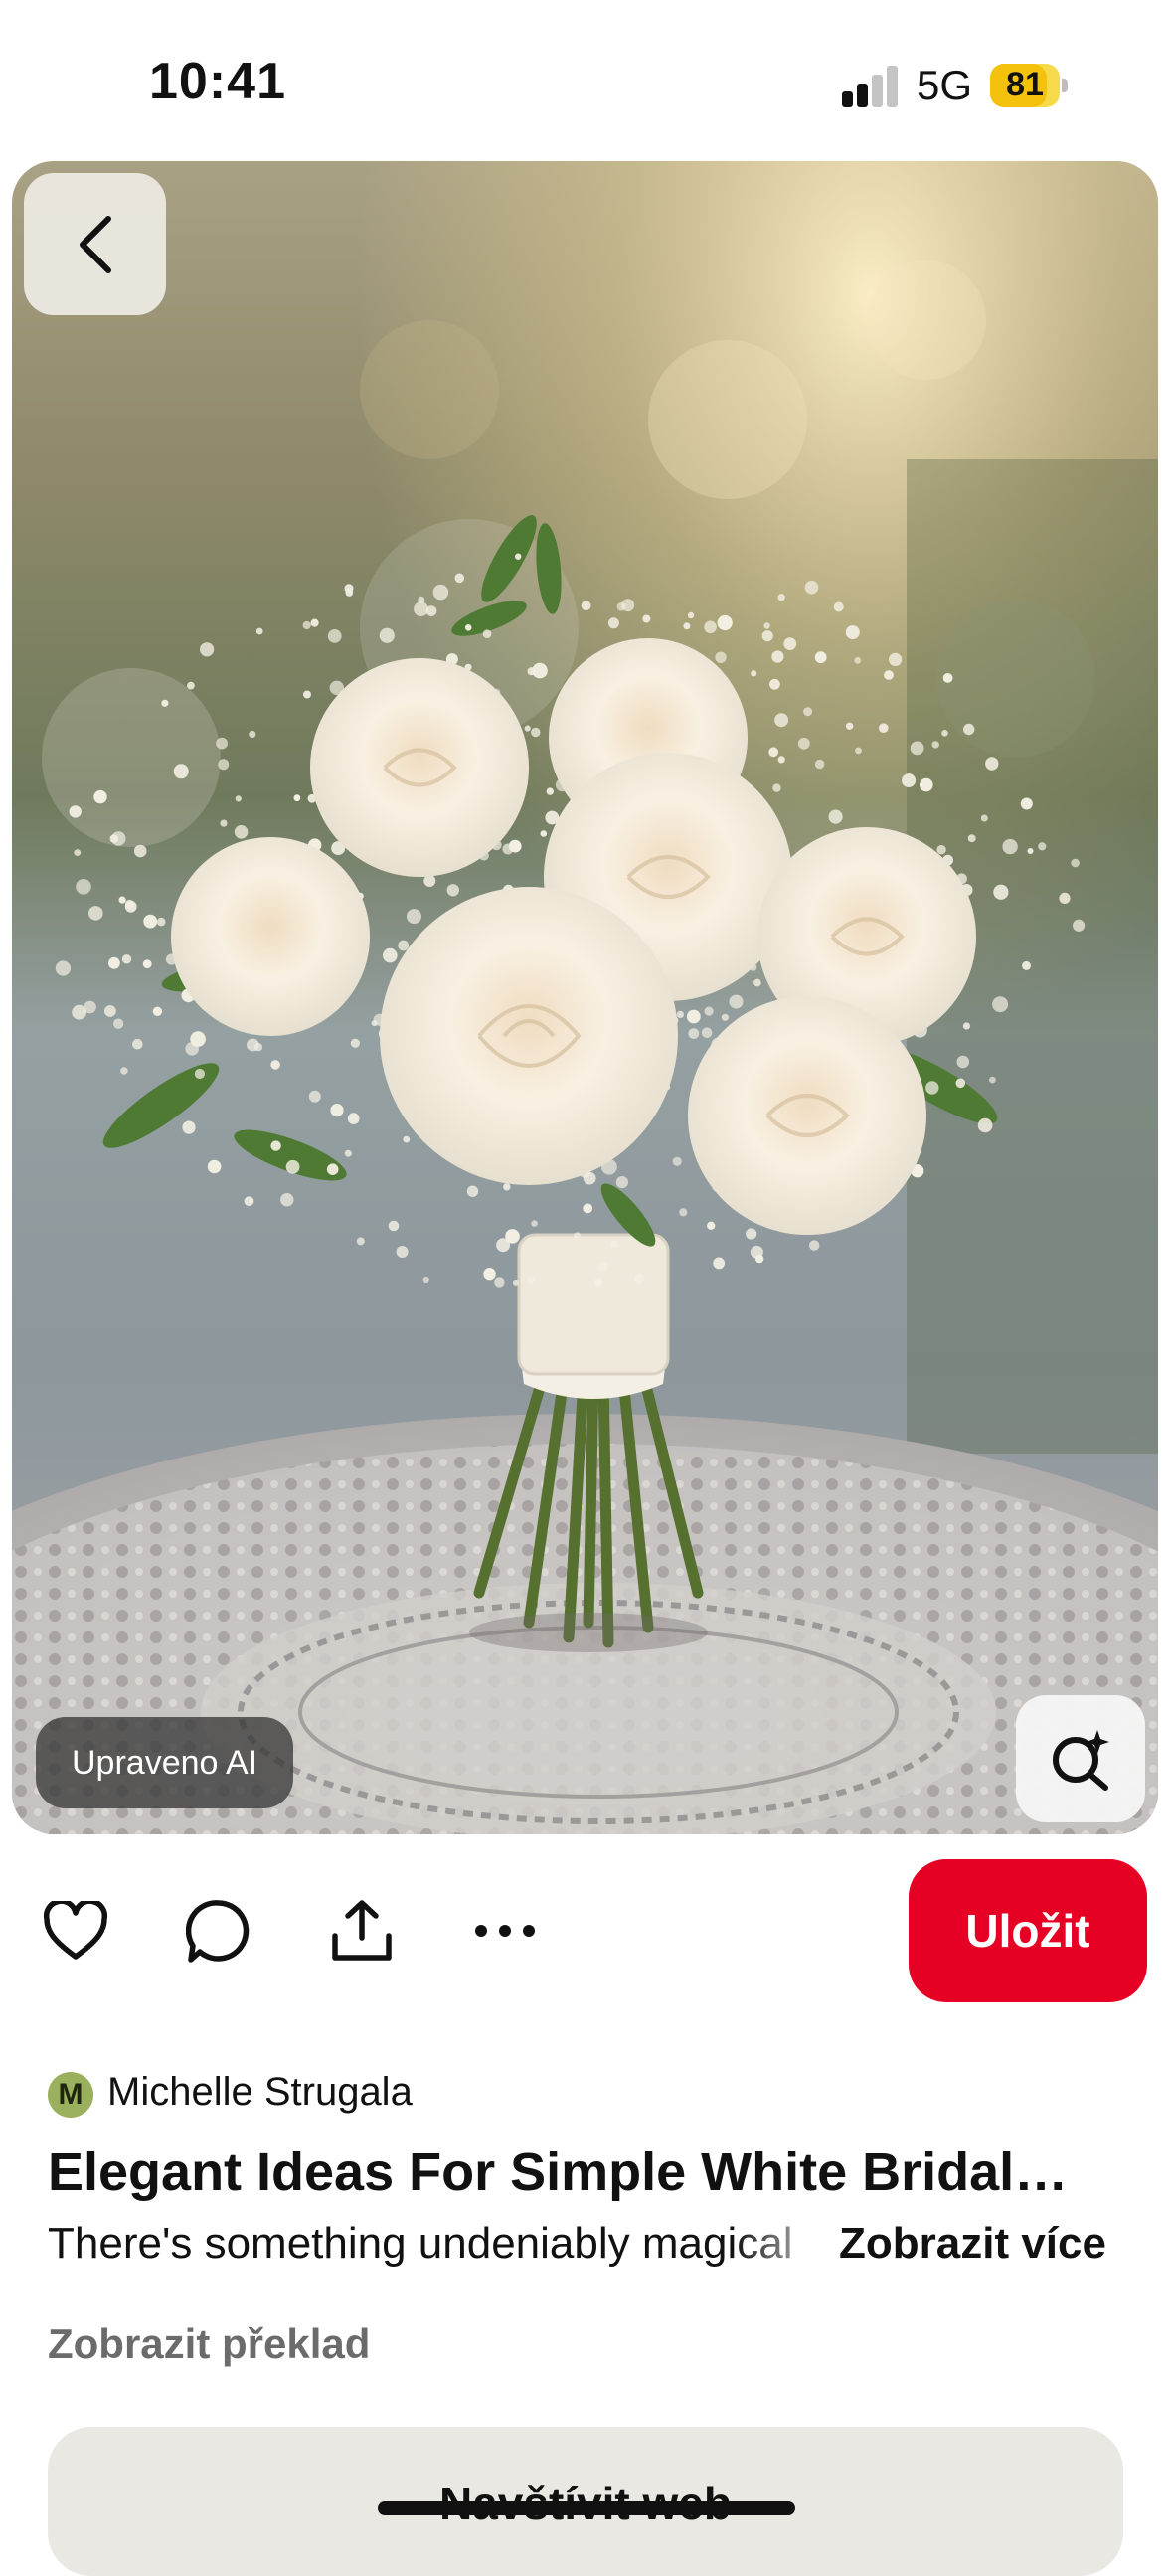 This screenshot has width=1172, height=2576. I want to click on visual-search-button, so click(1080, 1758).